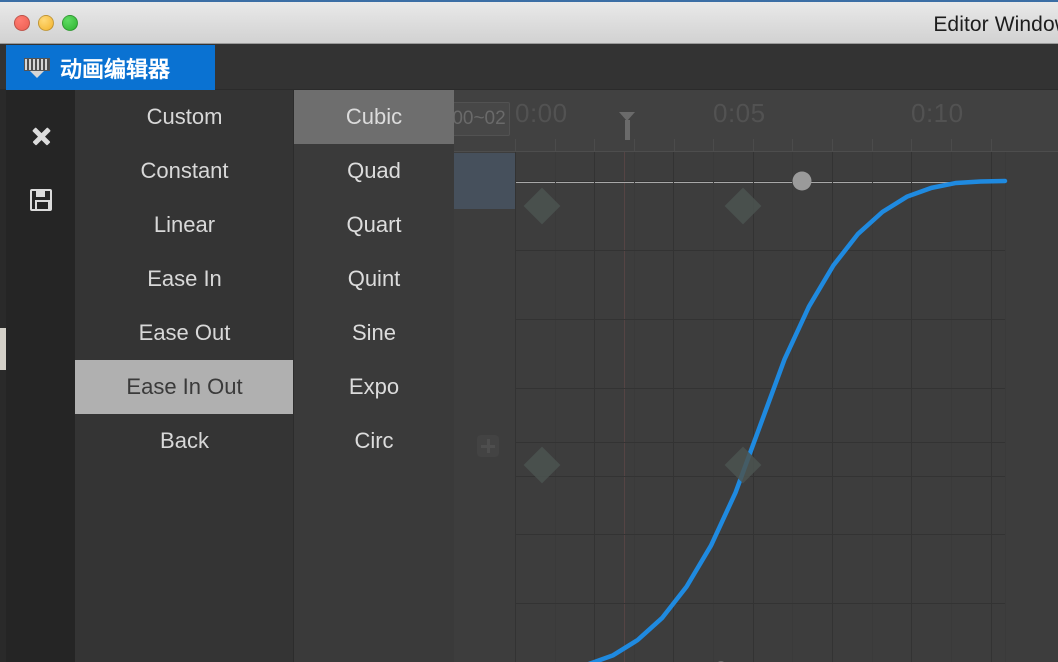 The height and width of the screenshot is (662, 1058). I want to click on easing-fn-quart: Quart, so click(374, 225).